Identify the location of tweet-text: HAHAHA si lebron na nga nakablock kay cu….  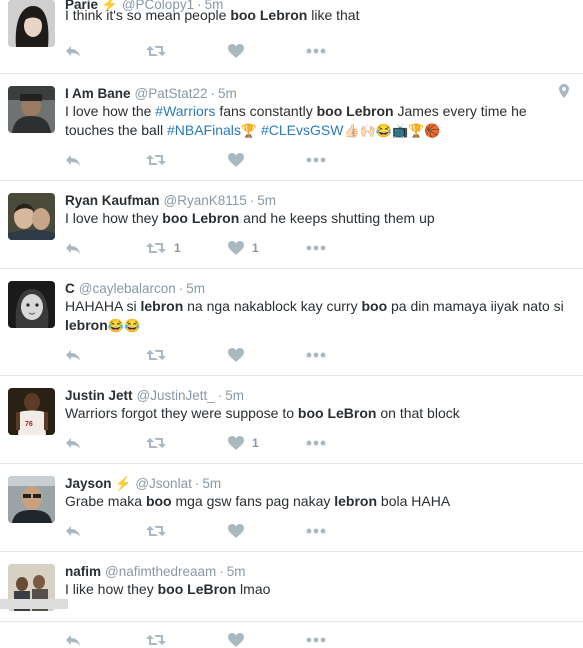
(317, 316).